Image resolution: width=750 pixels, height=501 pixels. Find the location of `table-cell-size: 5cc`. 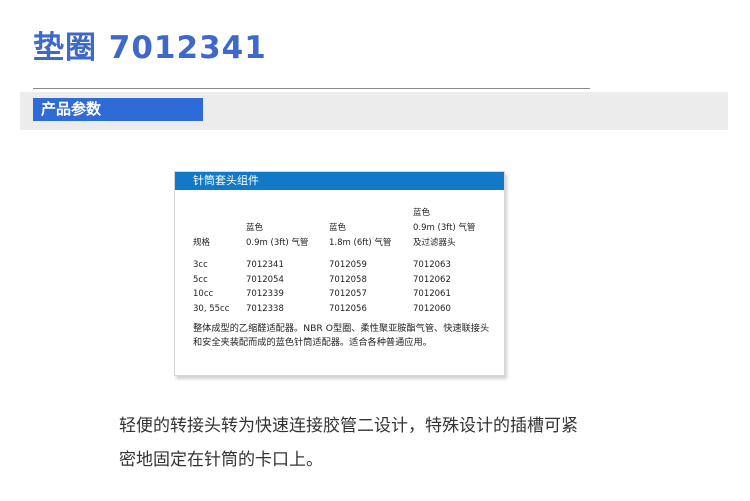

table-cell-size: 5cc is located at coordinates (200, 280).